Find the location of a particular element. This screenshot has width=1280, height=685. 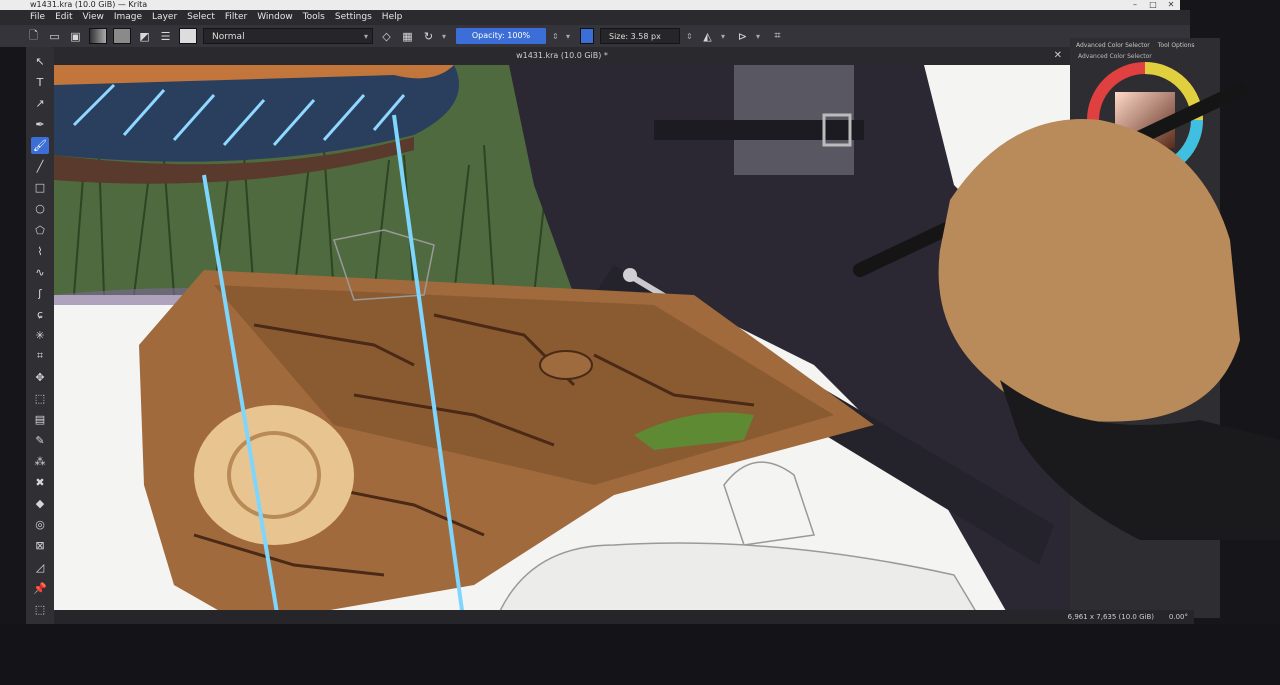

window-controls: – □ ✕ is located at coordinates (1153, 5).